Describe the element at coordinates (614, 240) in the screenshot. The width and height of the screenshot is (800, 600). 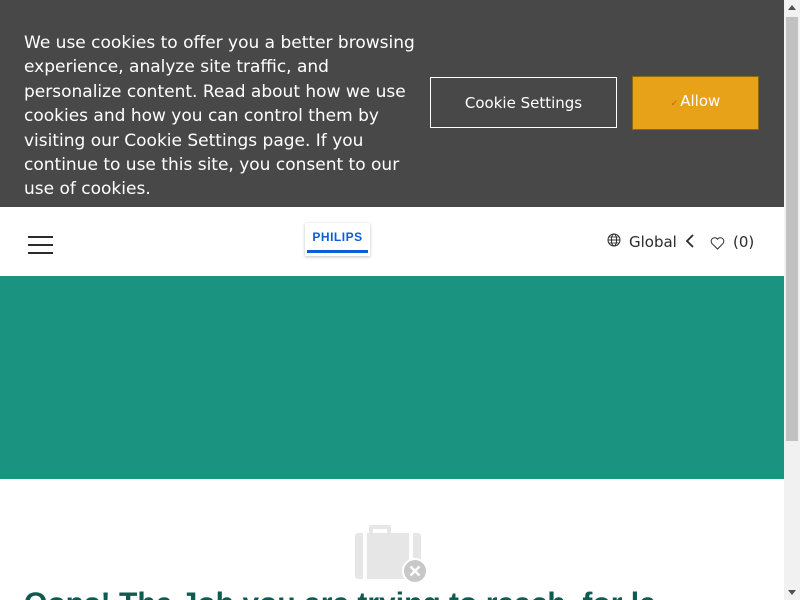
I see `globe-icon` at that location.